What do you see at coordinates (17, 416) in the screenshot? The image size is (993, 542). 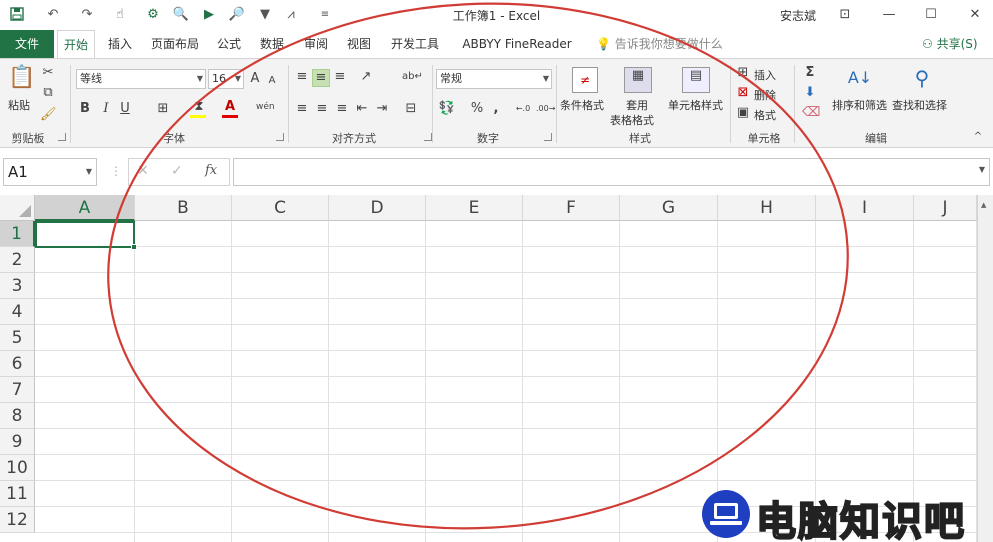 I see `row-header-8: 8` at bounding box center [17, 416].